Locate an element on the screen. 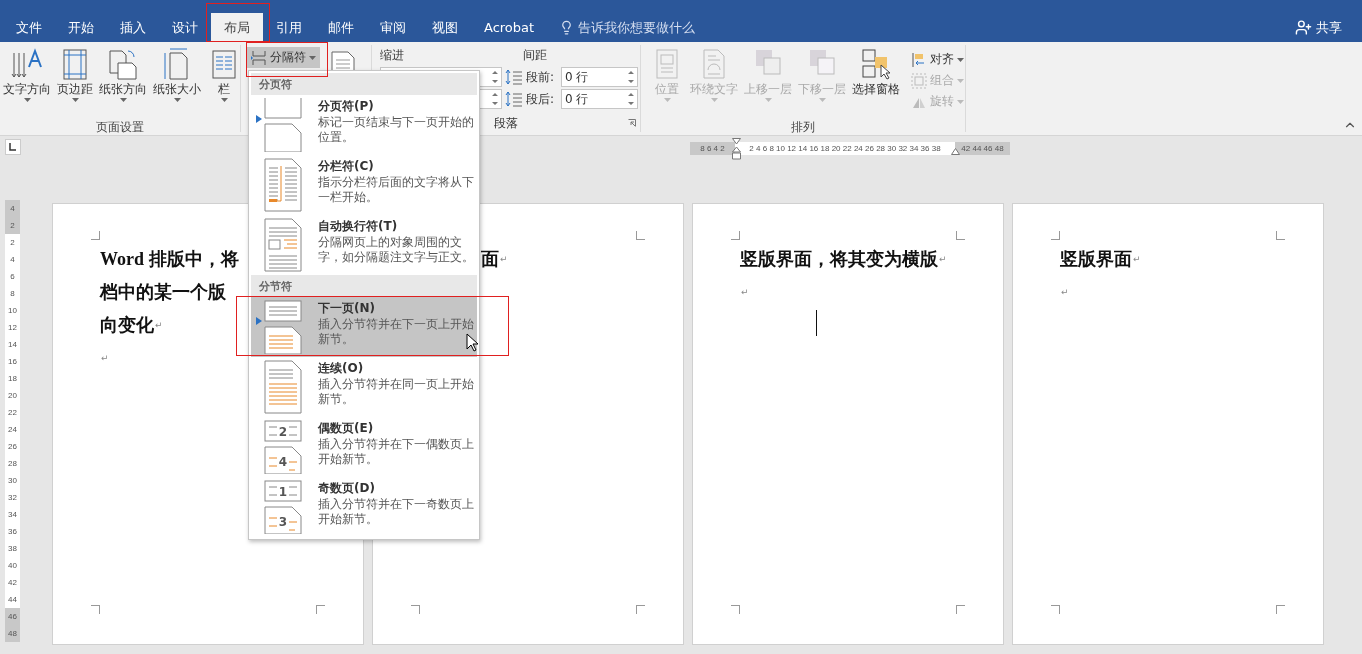  share-button: 共享 is located at coordinates (1318, 27).